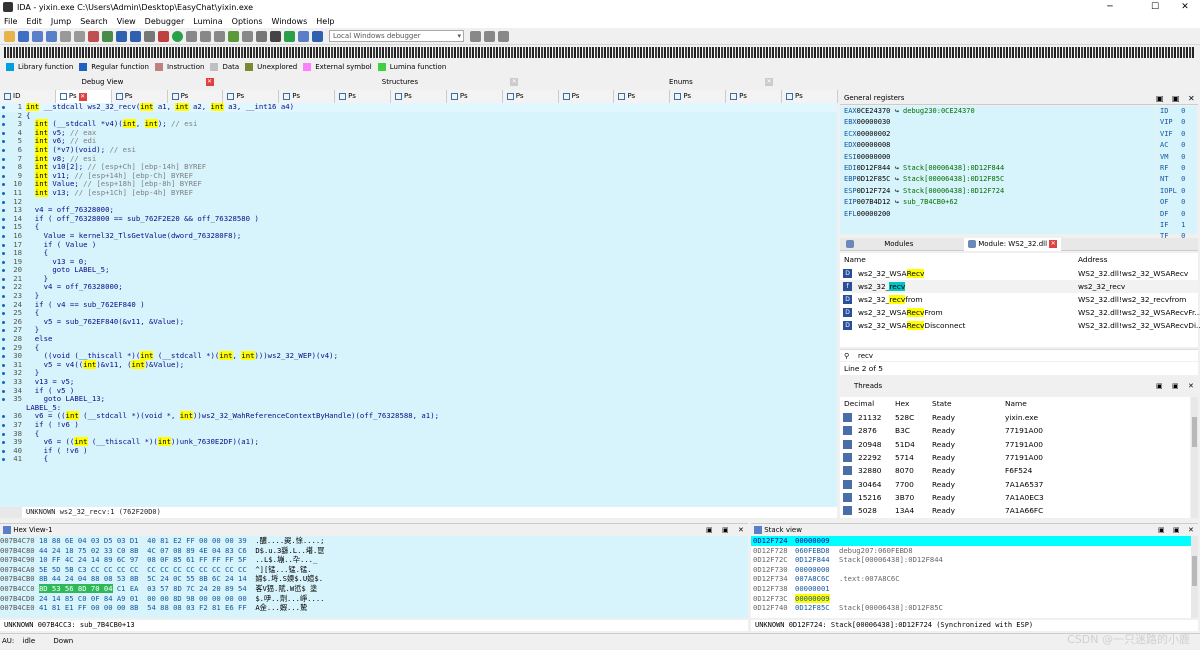 The width and height of the screenshot is (1200, 650). What do you see at coordinates (998, 157) in the screenshot?
I see `register-row: ESI00000000` at bounding box center [998, 157].